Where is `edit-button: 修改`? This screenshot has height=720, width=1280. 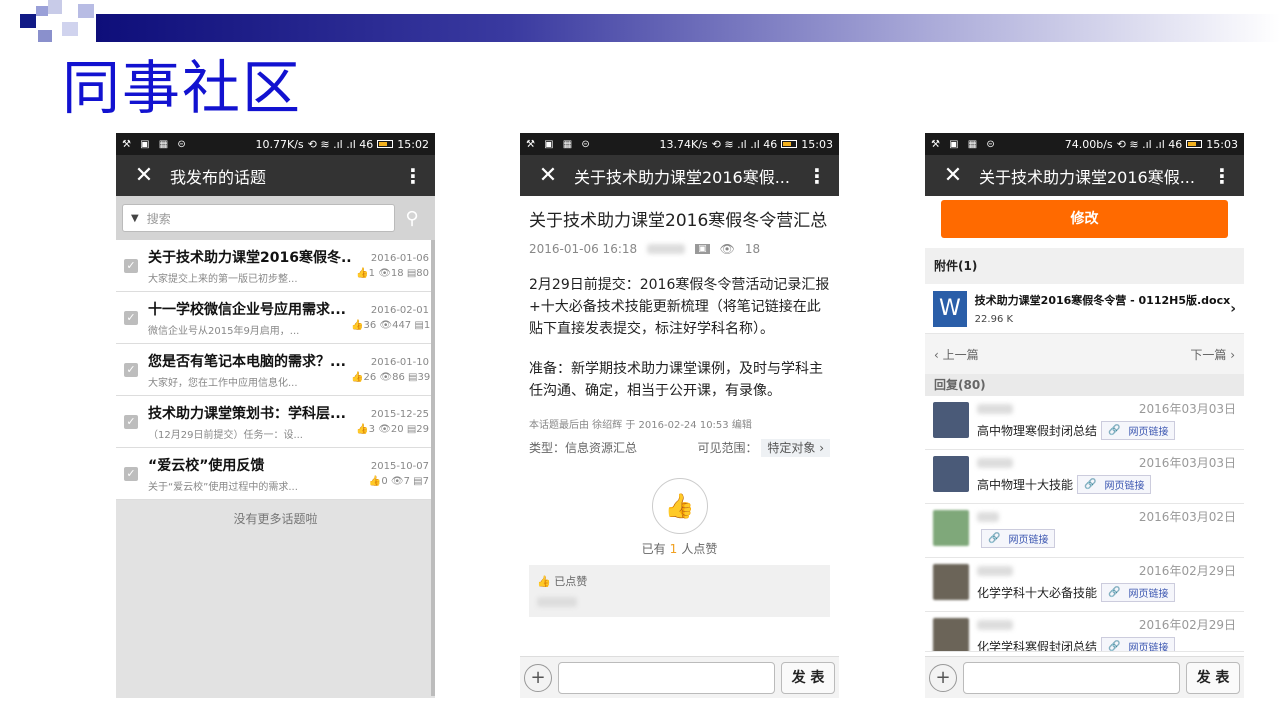 edit-button: 修改 is located at coordinates (1084, 219).